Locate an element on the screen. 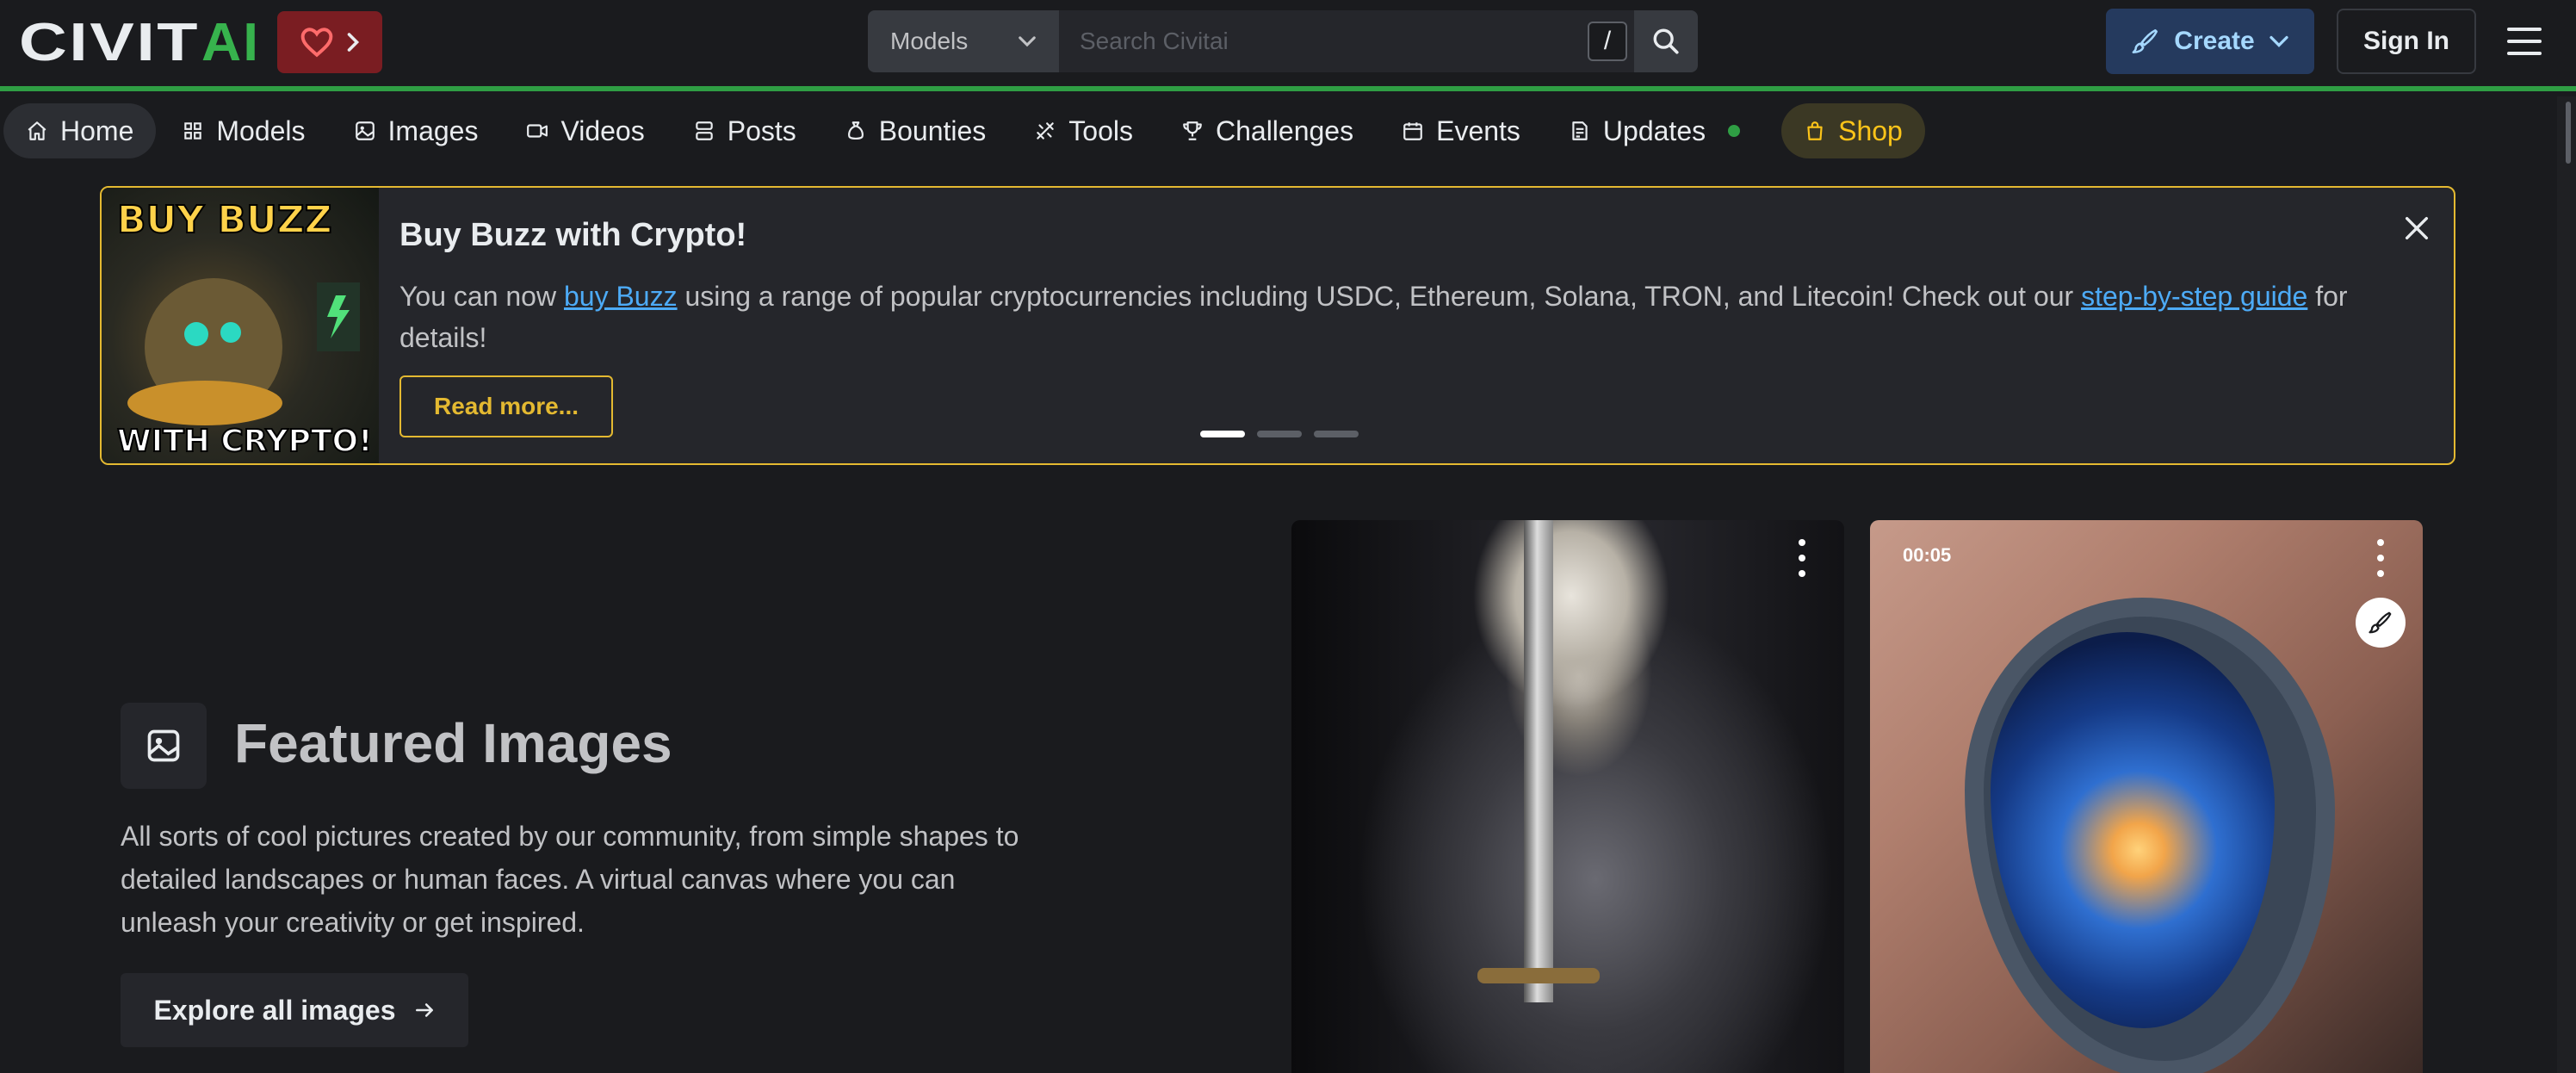 The image size is (2576, 1073). support-heart-button is located at coordinates (329, 42).